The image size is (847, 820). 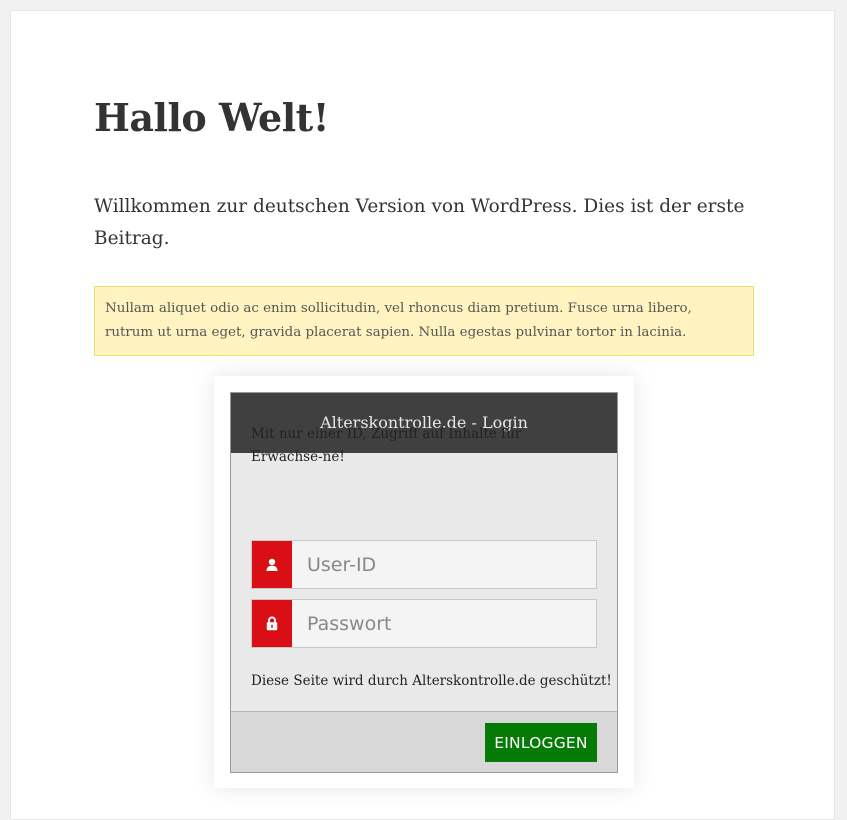 What do you see at coordinates (444, 564) in the screenshot?
I see `user-id-input` at bounding box center [444, 564].